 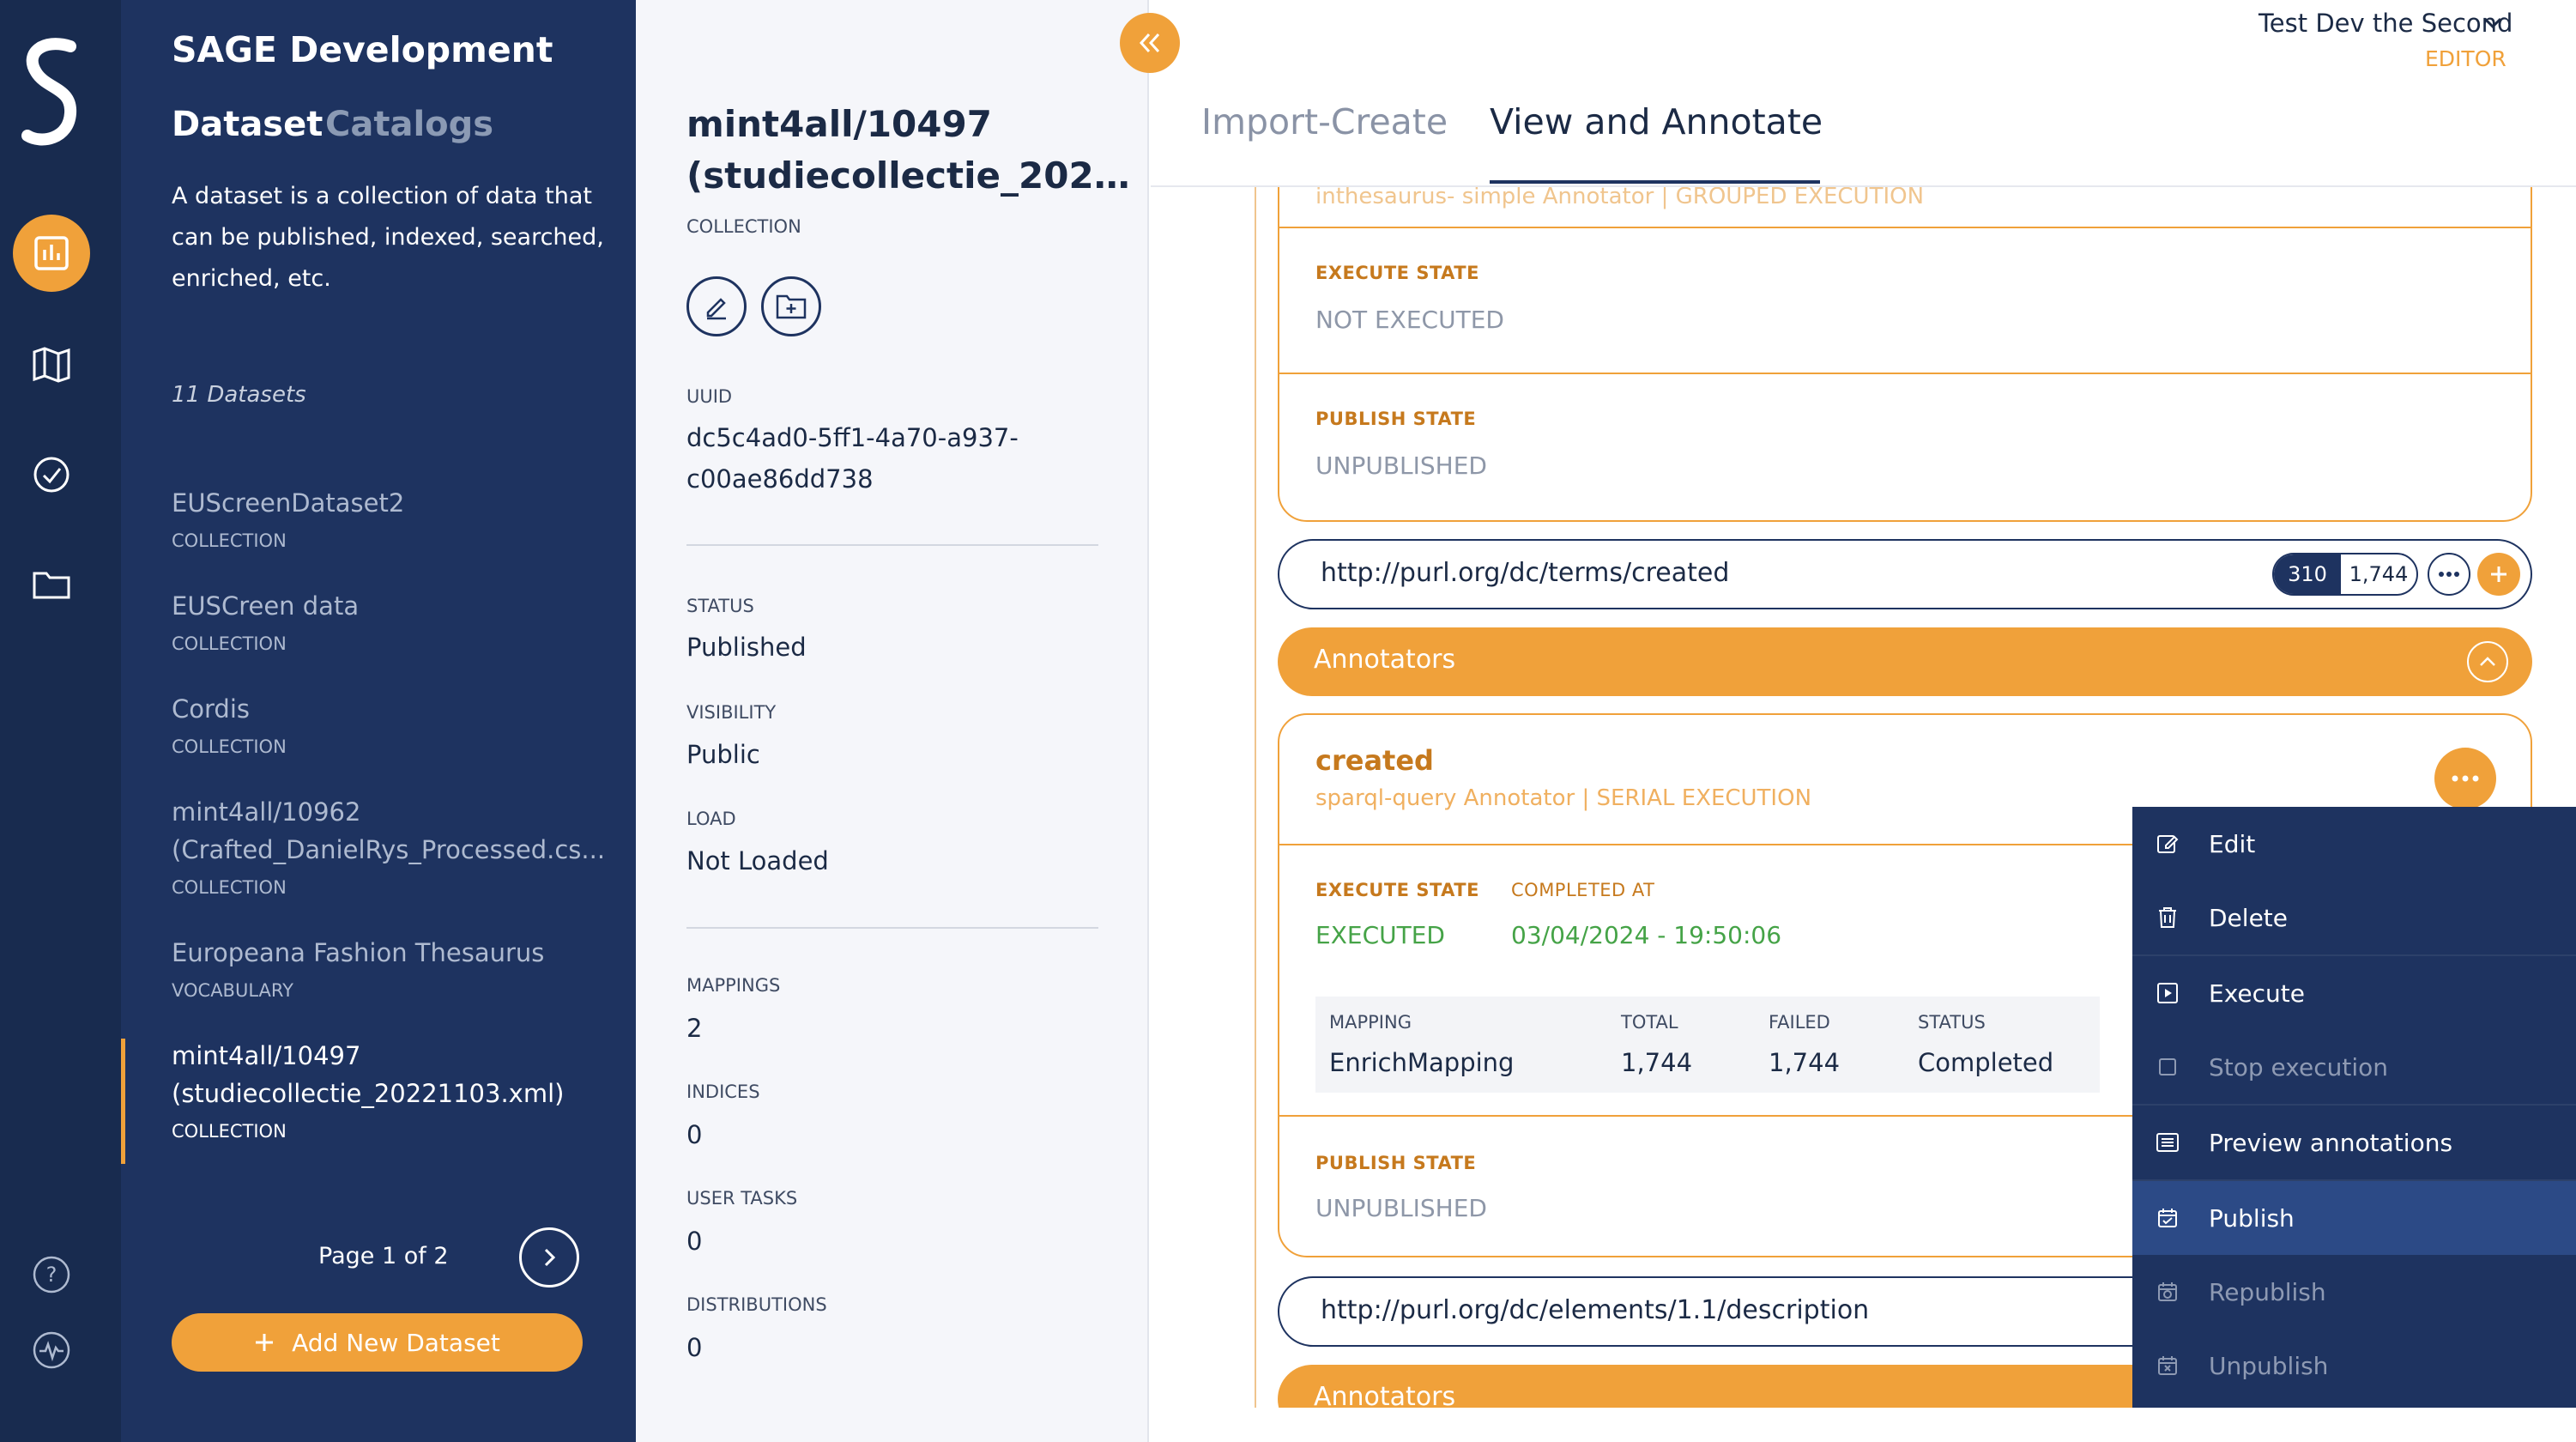 I want to click on property-uri: http://purl.org/dc/terms/created, so click(x=1525, y=573).